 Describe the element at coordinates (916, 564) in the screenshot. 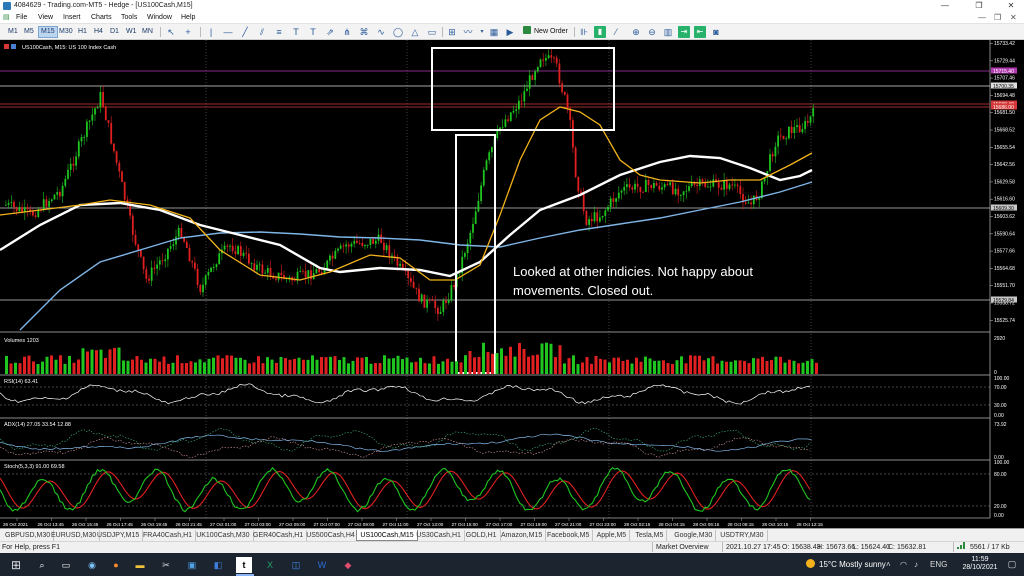

I see `volume-icon: ♪` at that location.